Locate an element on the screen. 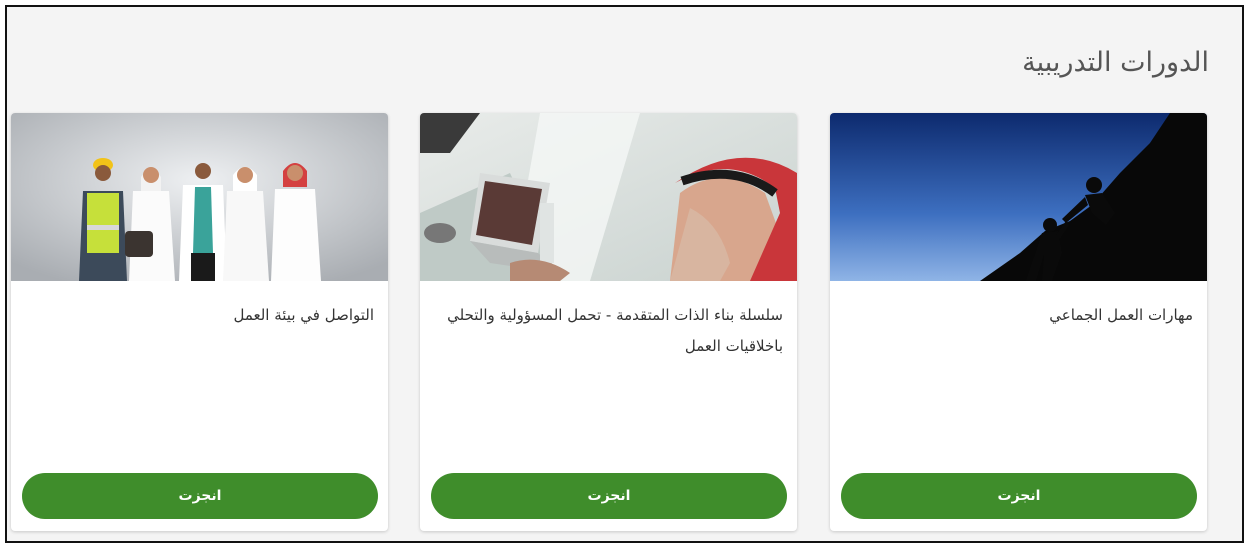 The height and width of the screenshot is (550, 1253). team-climbing-image is located at coordinates (1018, 197).